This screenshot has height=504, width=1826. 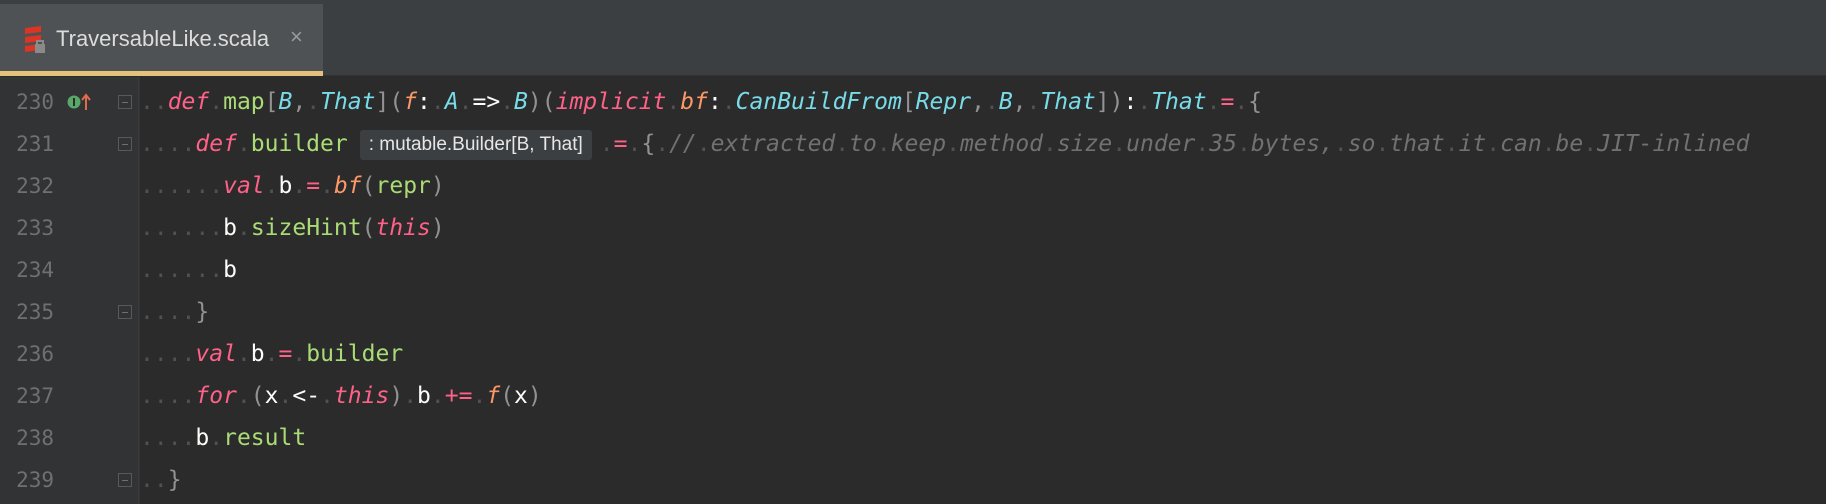 What do you see at coordinates (913, 480) in the screenshot?
I see `code-line: 239..}` at bounding box center [913, 480].